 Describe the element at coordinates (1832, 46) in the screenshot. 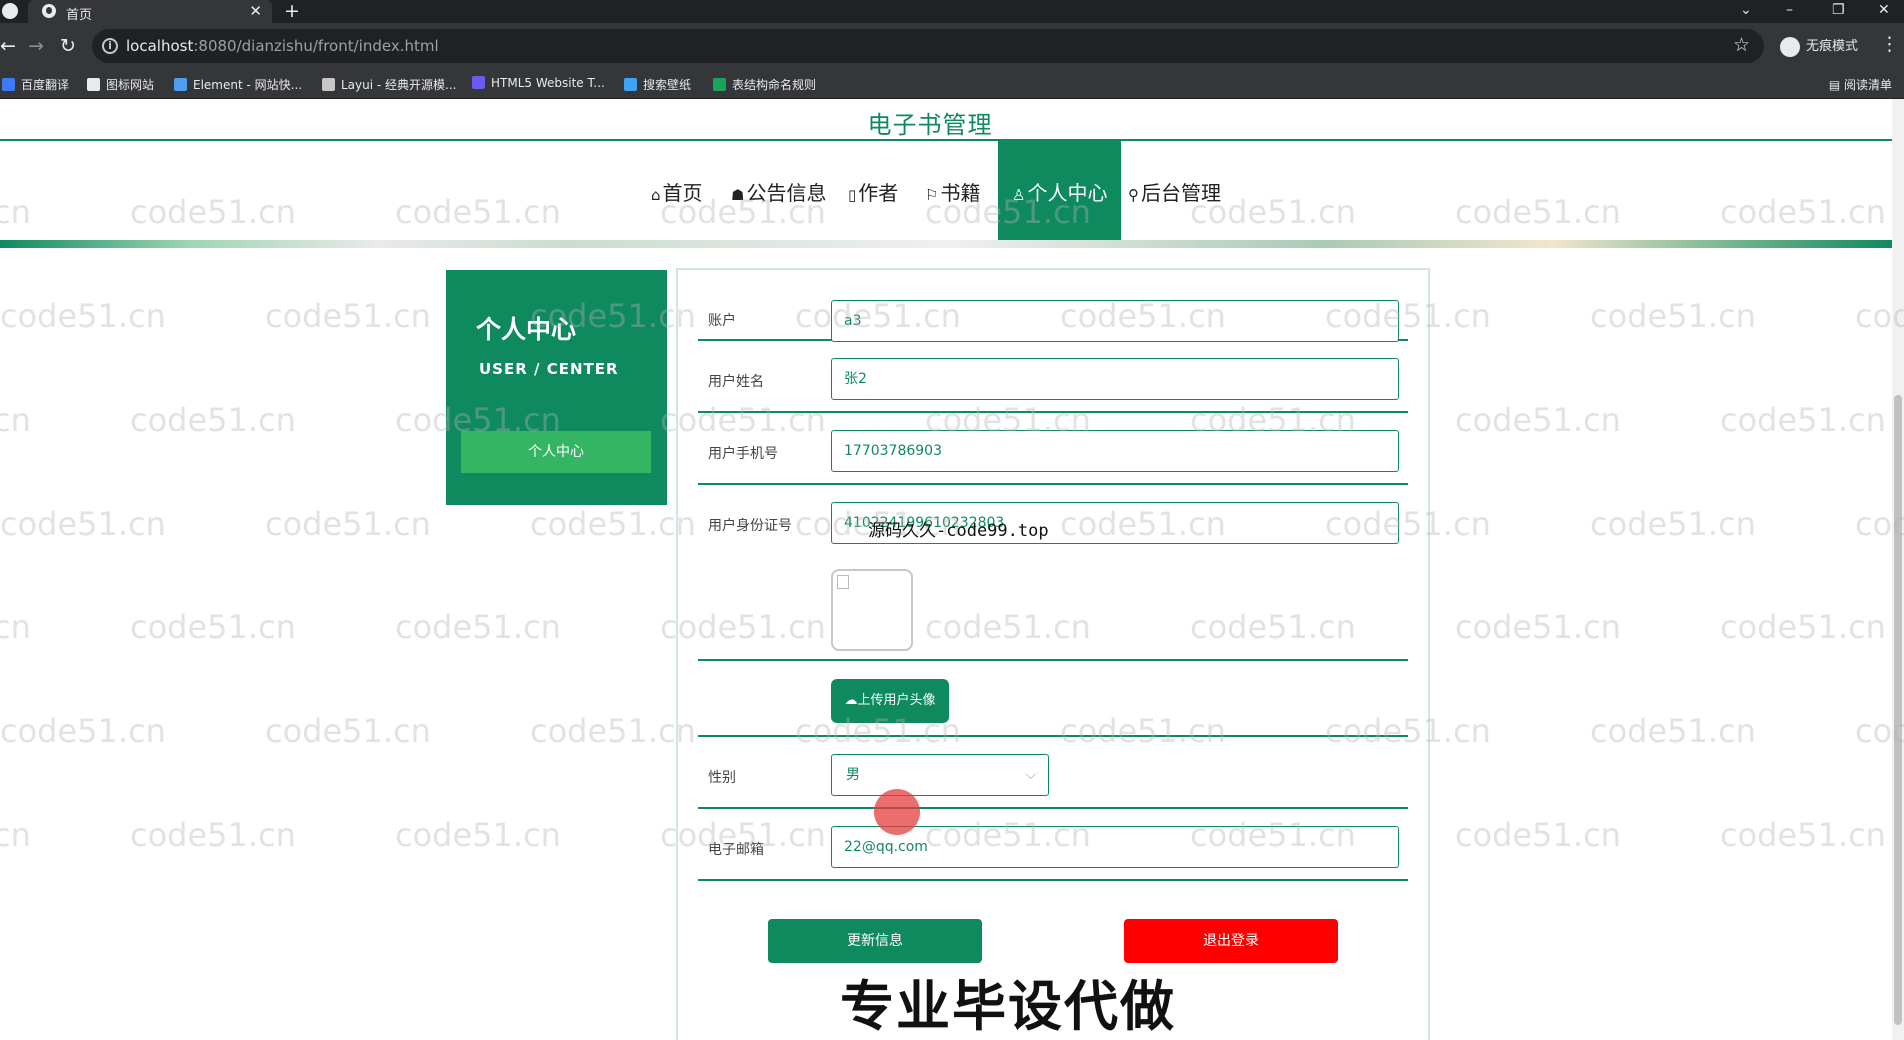

I see `incognito-label: 无痕模式` at that location.